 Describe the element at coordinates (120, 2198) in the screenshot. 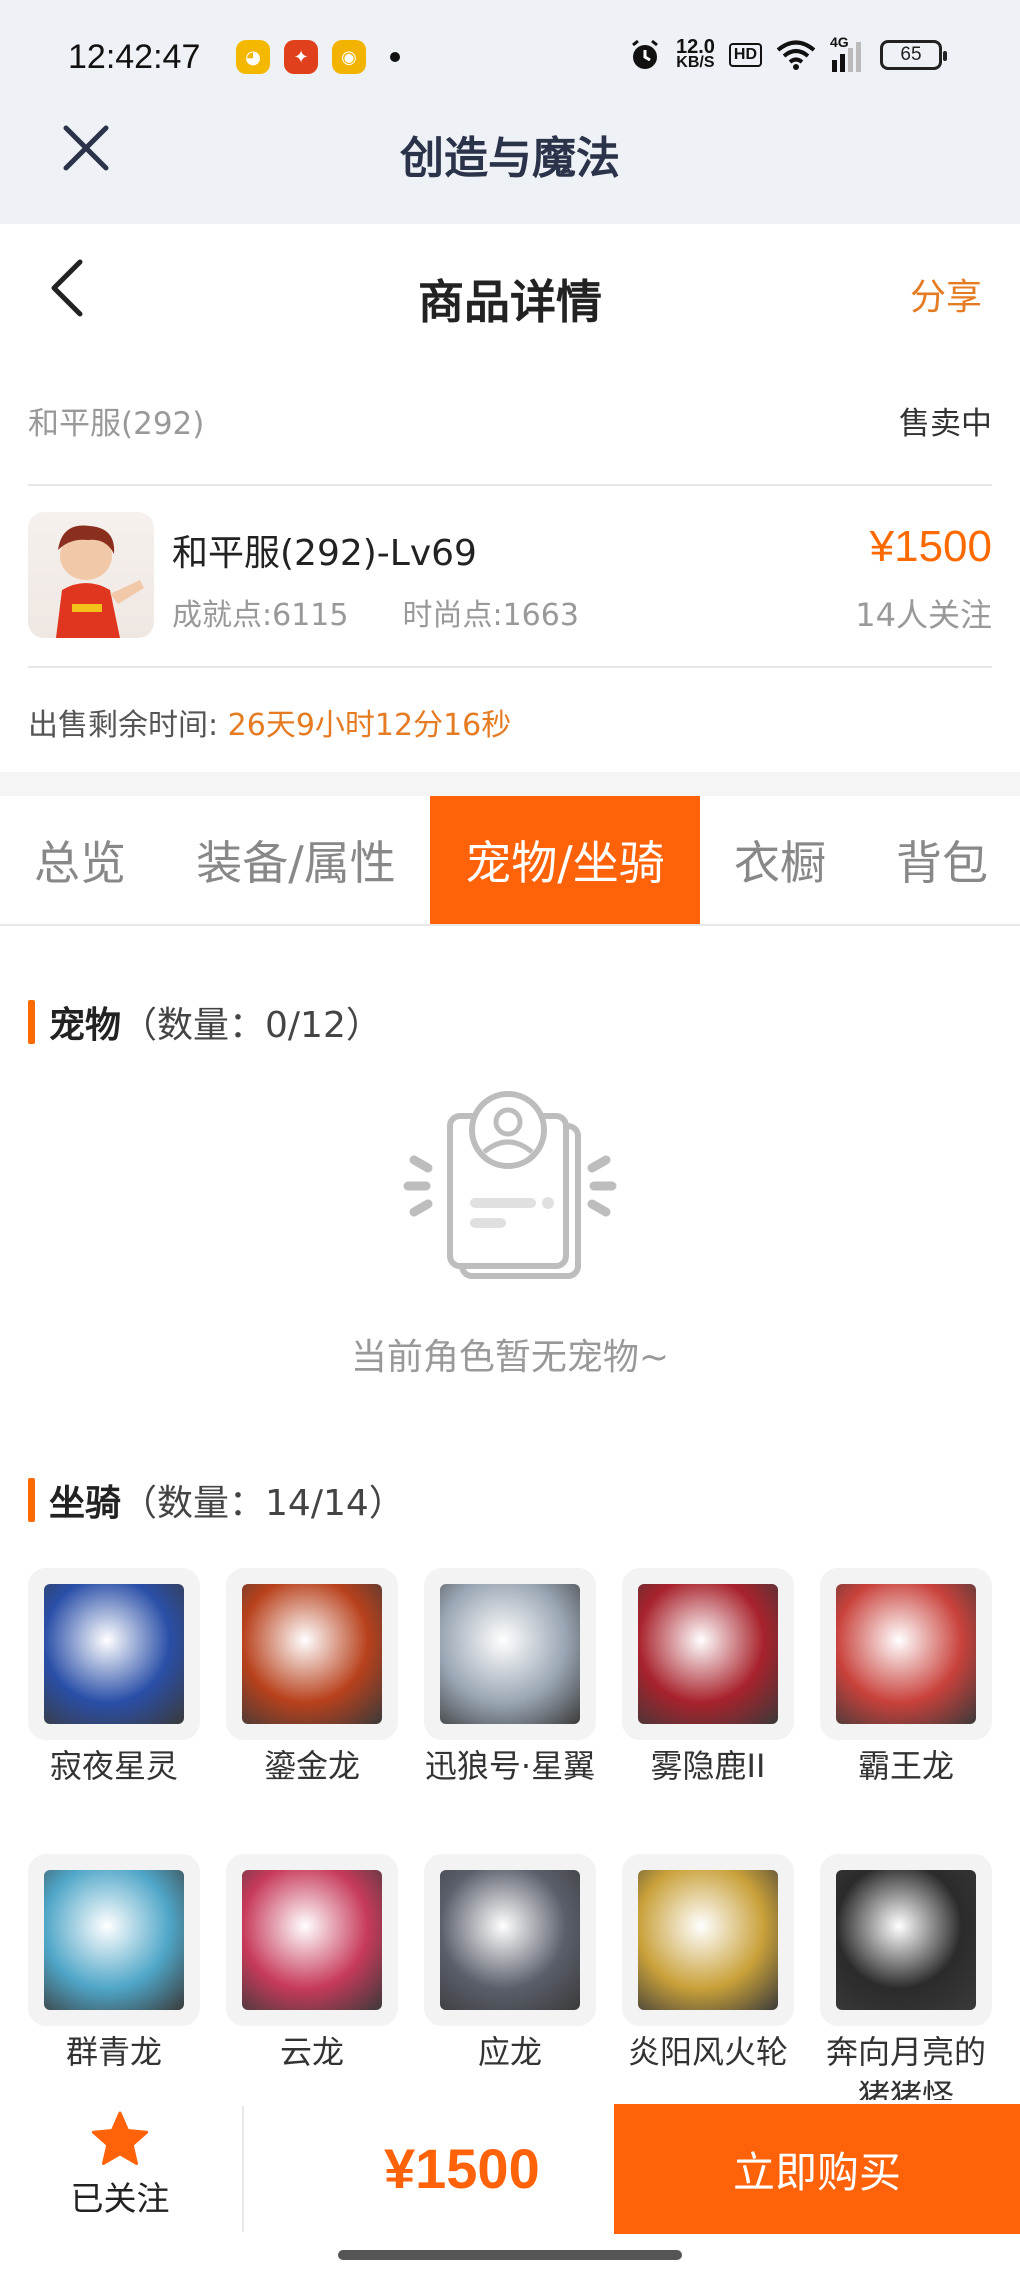

I see `follow-label: 已关注` at that location.